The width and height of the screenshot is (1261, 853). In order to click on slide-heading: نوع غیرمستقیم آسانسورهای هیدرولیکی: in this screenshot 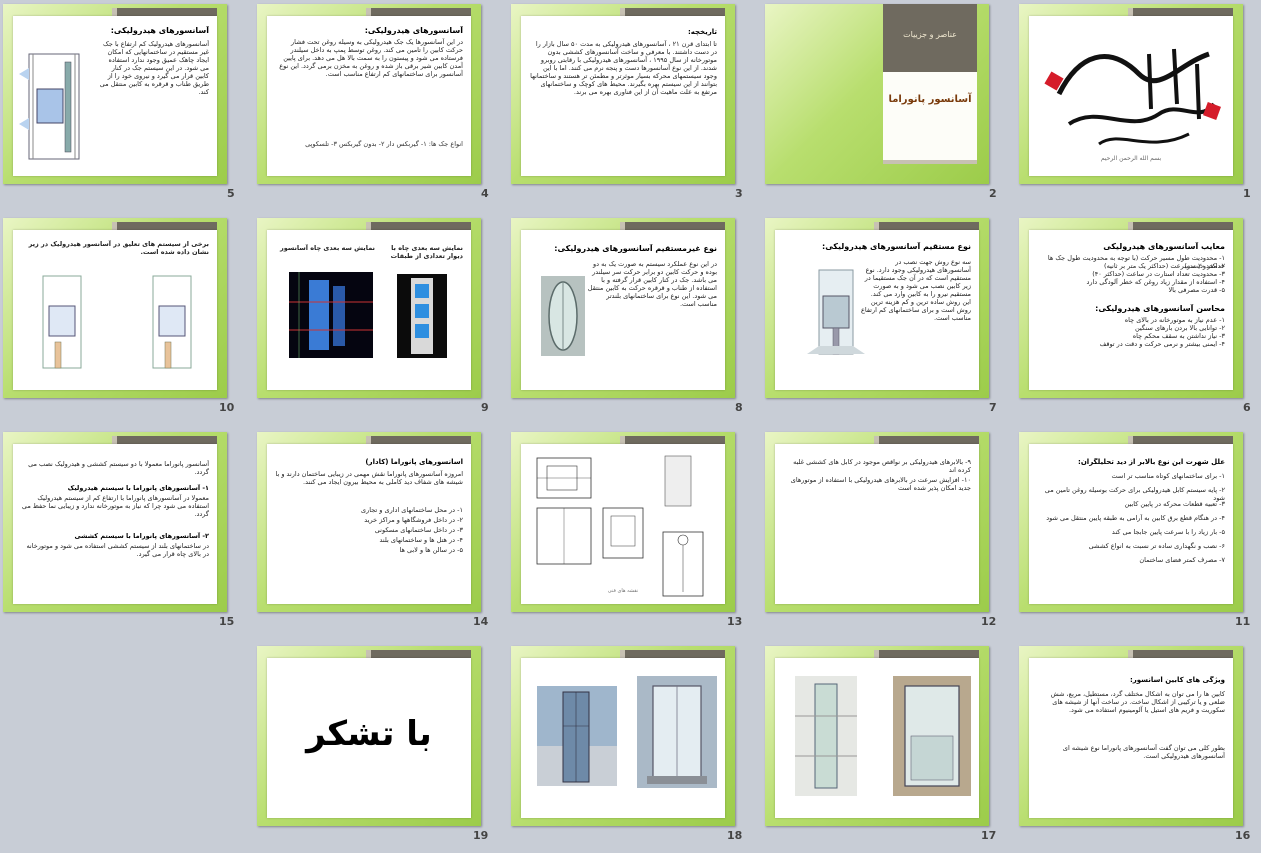, I will do `click(635, 248)`.